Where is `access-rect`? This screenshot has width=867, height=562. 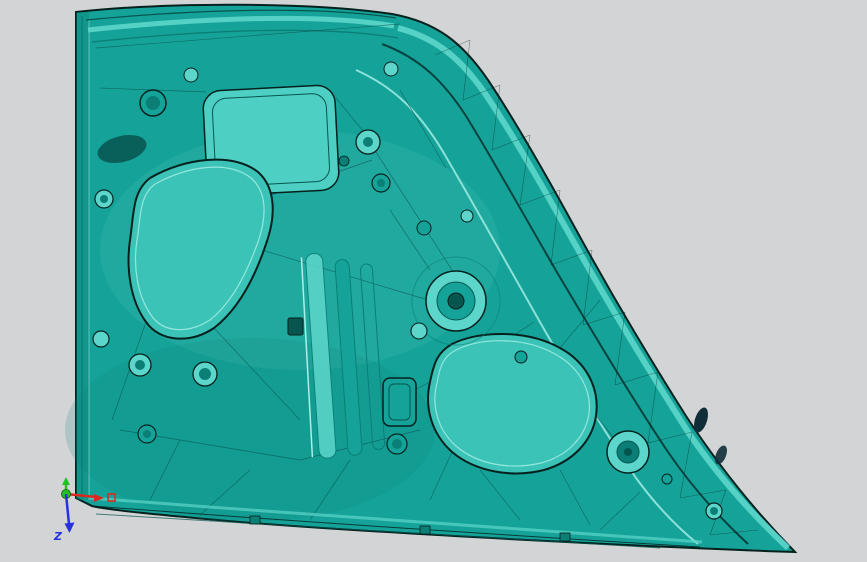 access-rect is located at coordinates (399, 402).